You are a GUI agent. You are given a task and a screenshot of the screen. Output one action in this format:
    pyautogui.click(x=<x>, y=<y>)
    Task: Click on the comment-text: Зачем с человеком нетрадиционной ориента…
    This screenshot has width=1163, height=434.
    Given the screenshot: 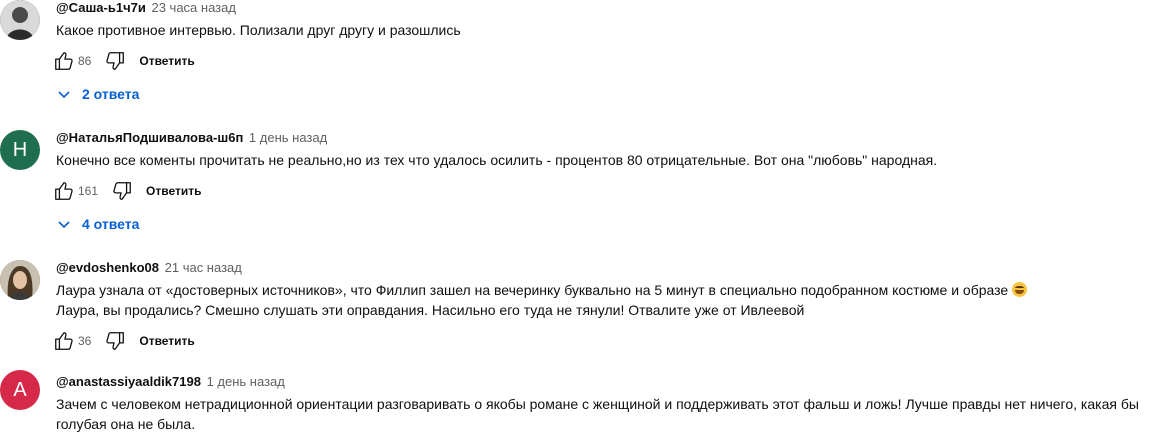 What is the action you would take?
    pyautogui.click(x=597, y=404)
    